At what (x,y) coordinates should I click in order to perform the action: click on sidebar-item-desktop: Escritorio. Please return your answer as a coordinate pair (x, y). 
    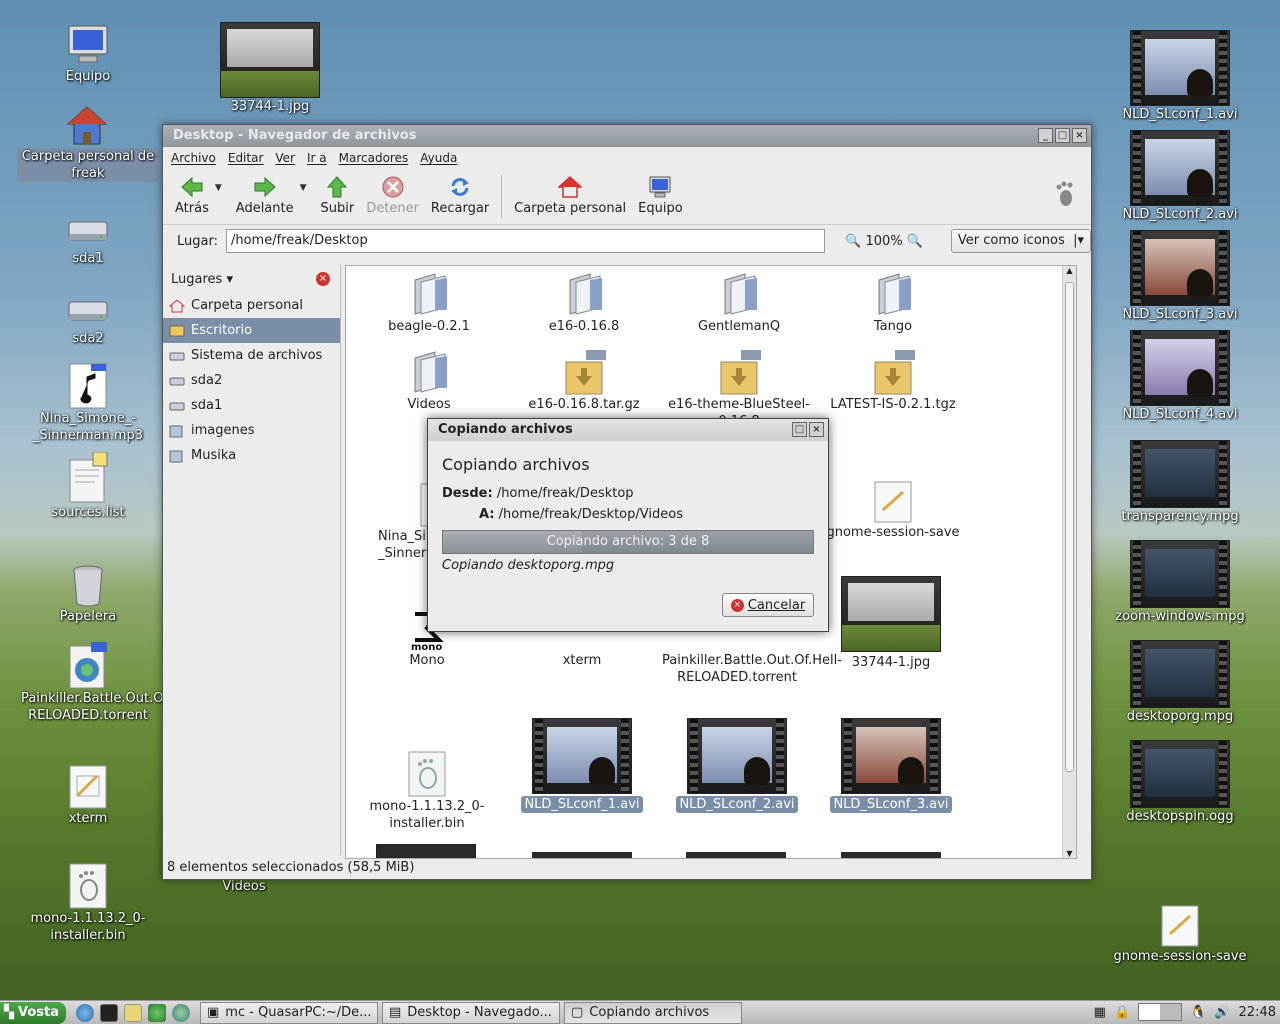
    Looking at the image, I should click on (251, 330).